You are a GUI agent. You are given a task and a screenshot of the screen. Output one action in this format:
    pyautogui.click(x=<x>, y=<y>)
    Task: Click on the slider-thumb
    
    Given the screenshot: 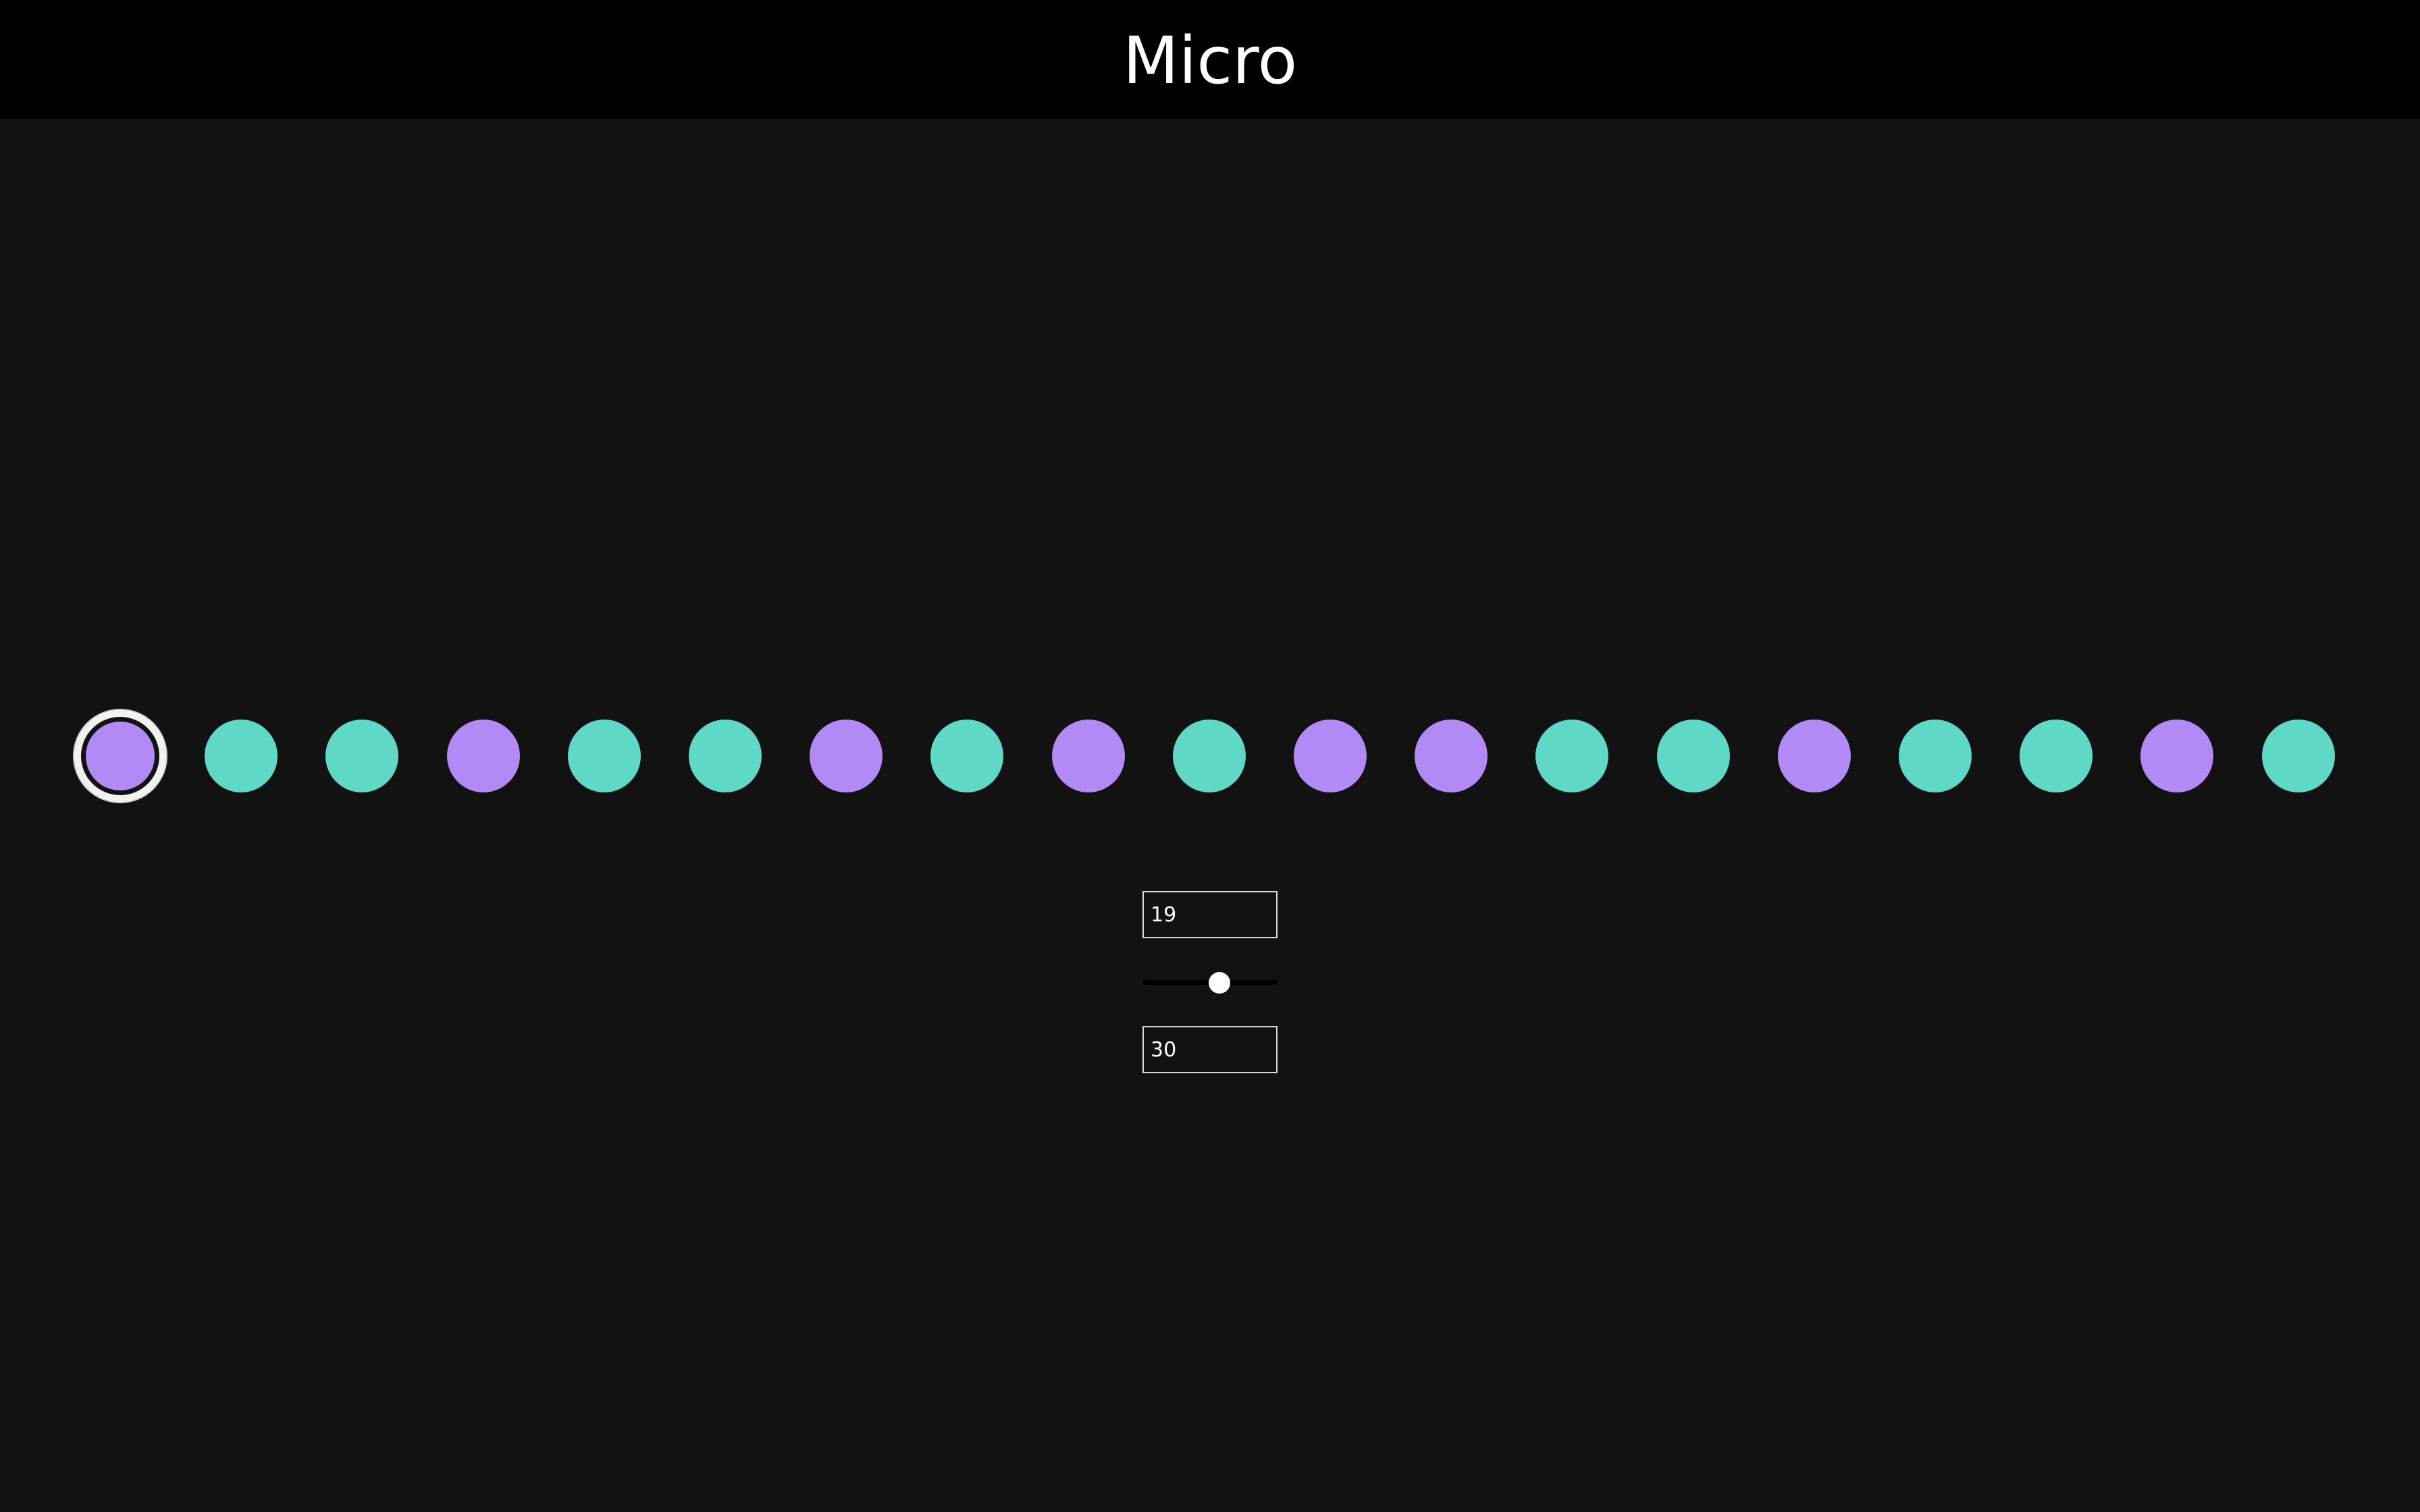 What is the action you would take?
    pyautogui.click(x=1219, y=983)
    